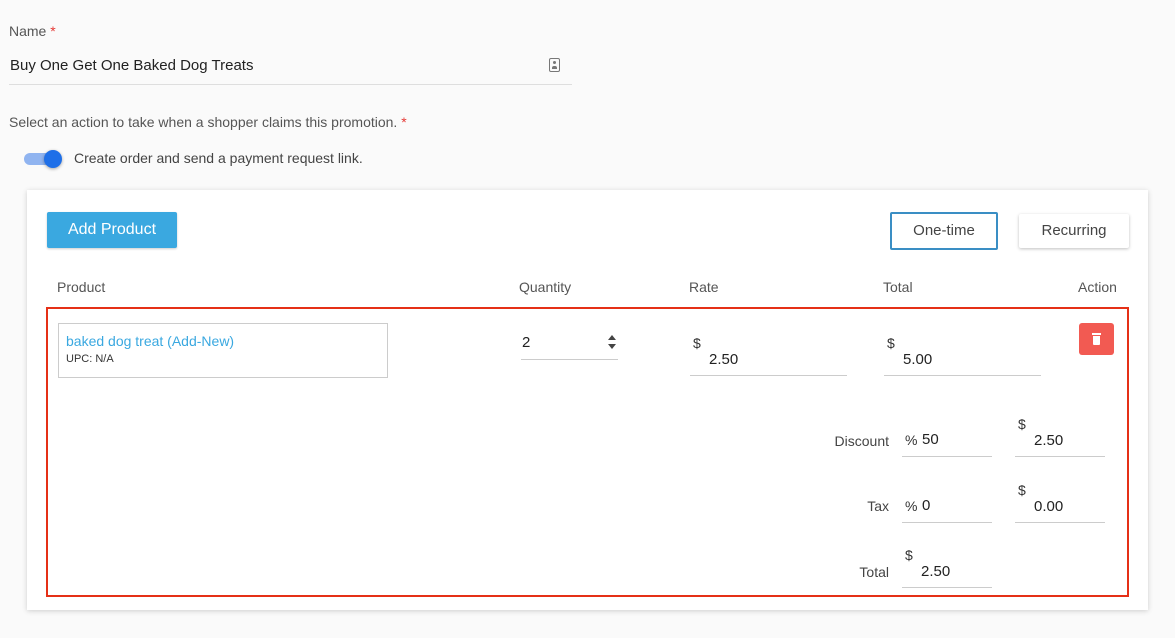 This screenshot has height=638, width=1175. Describe the element at coordinates (90, 359) in the screenshot. I see `product-upc: UPC: N/A` at that location.